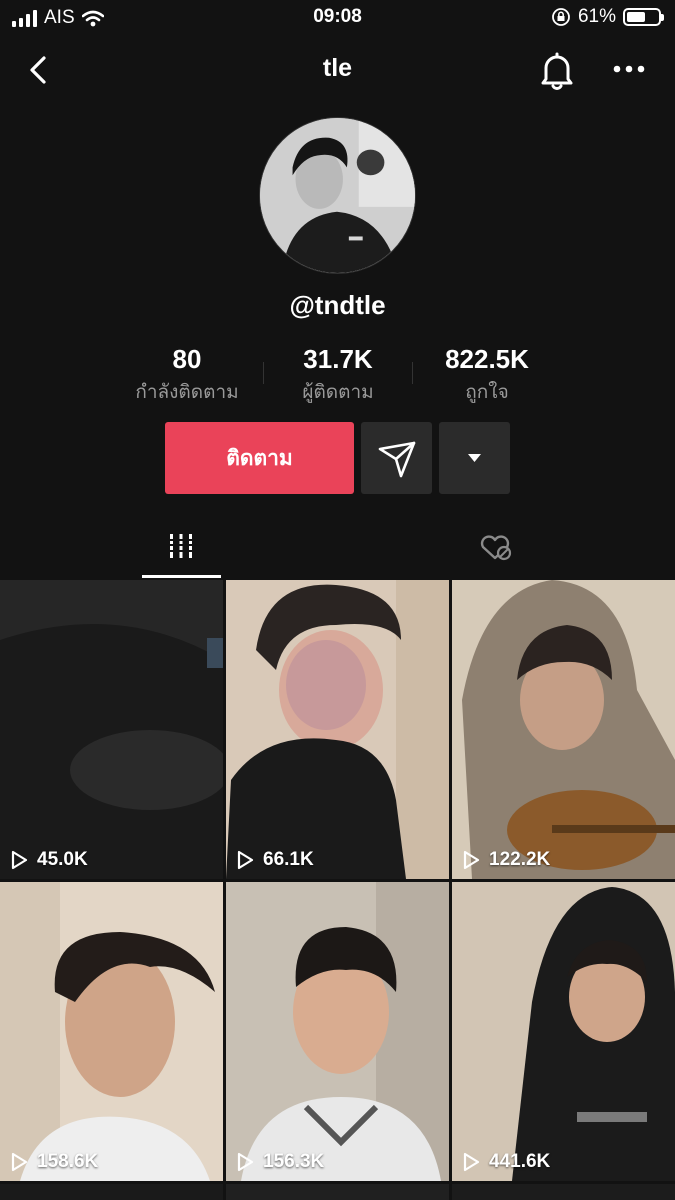 Image resolution: width=675 pixels, height=1200 pixels. I want to click on view-count: 122.2K, so click(505, 860).